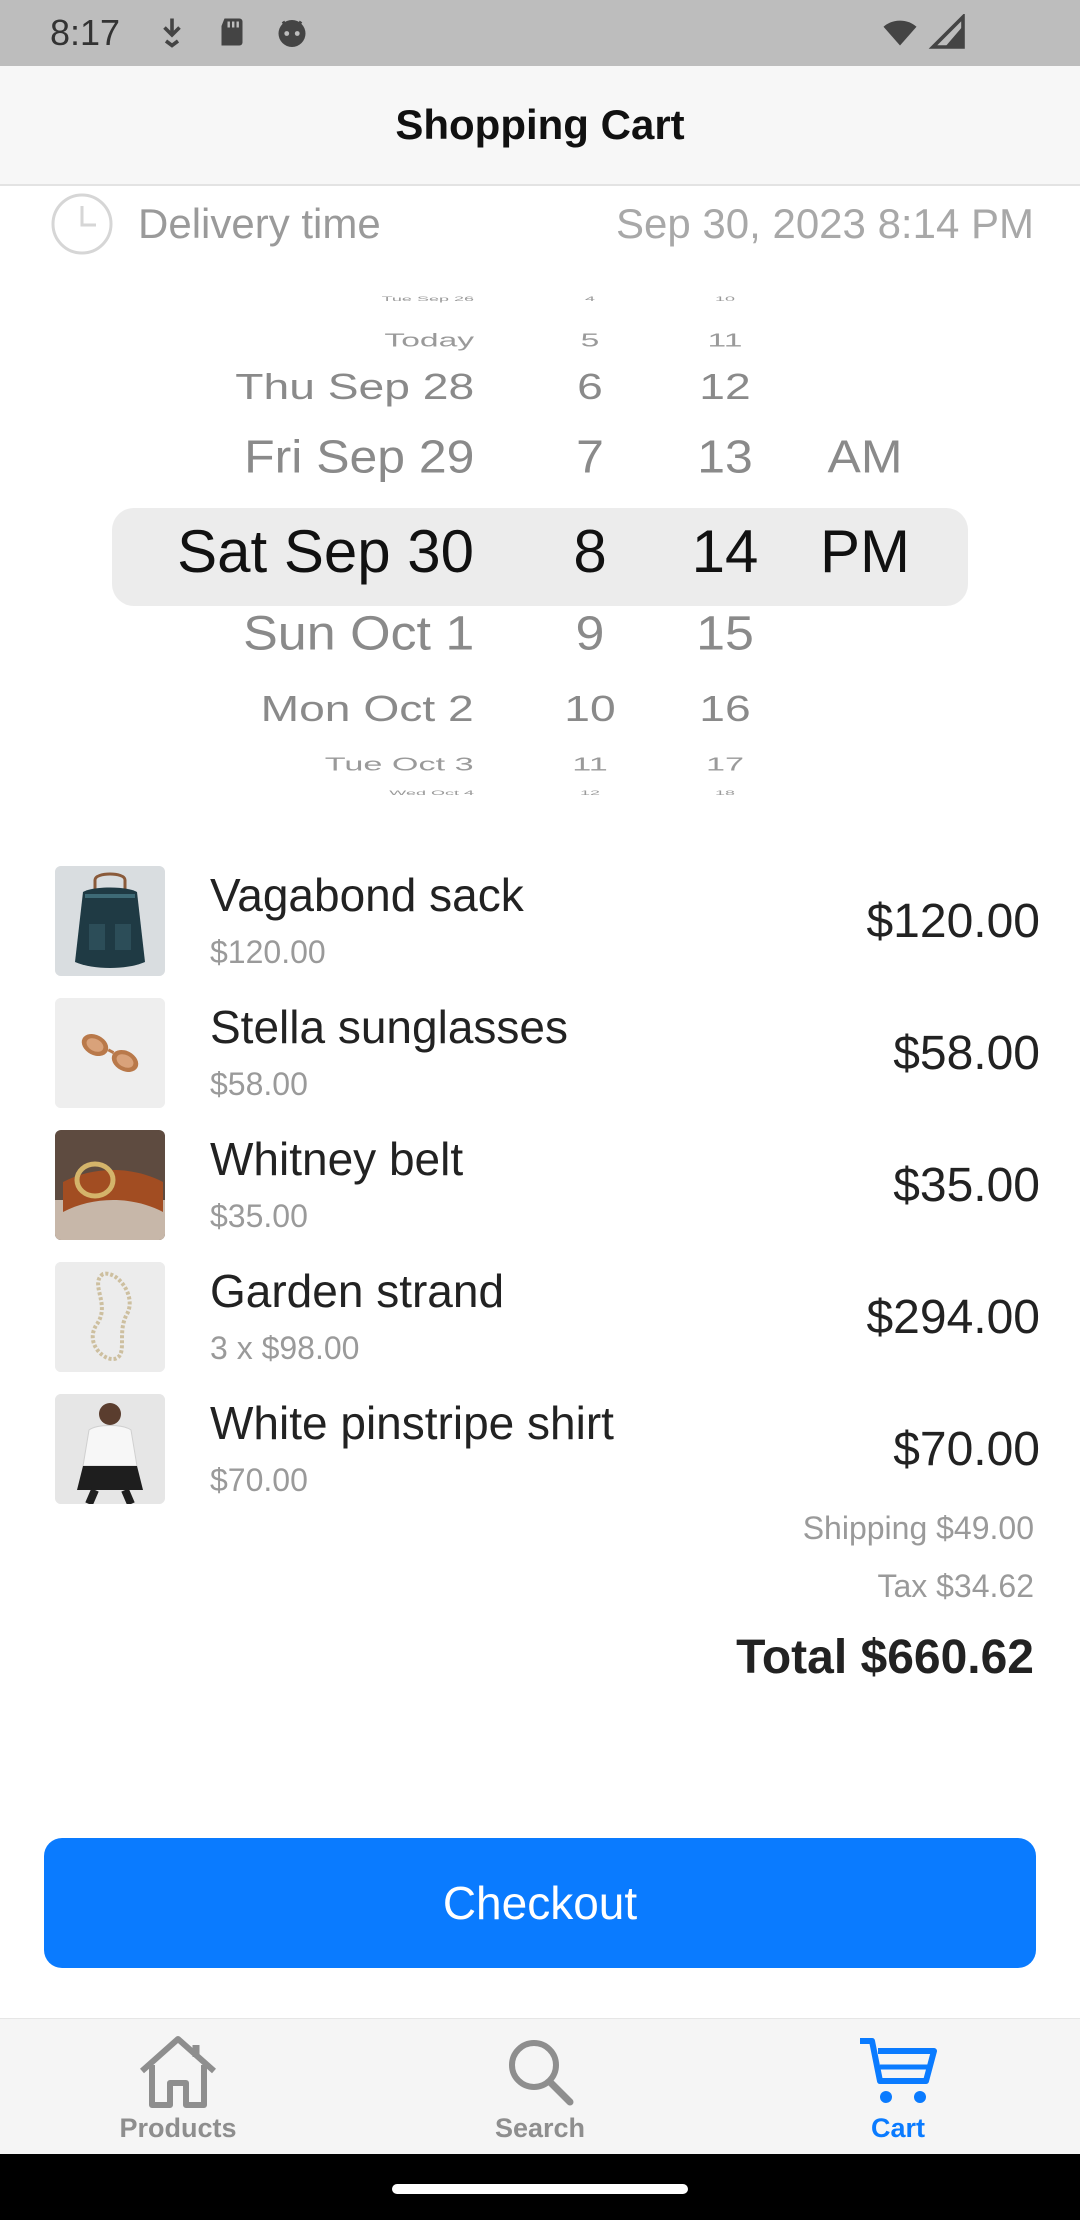 This screenshot has width=1080, height=2220. I want to click on home-gesture-handle, so click(540, 2189).